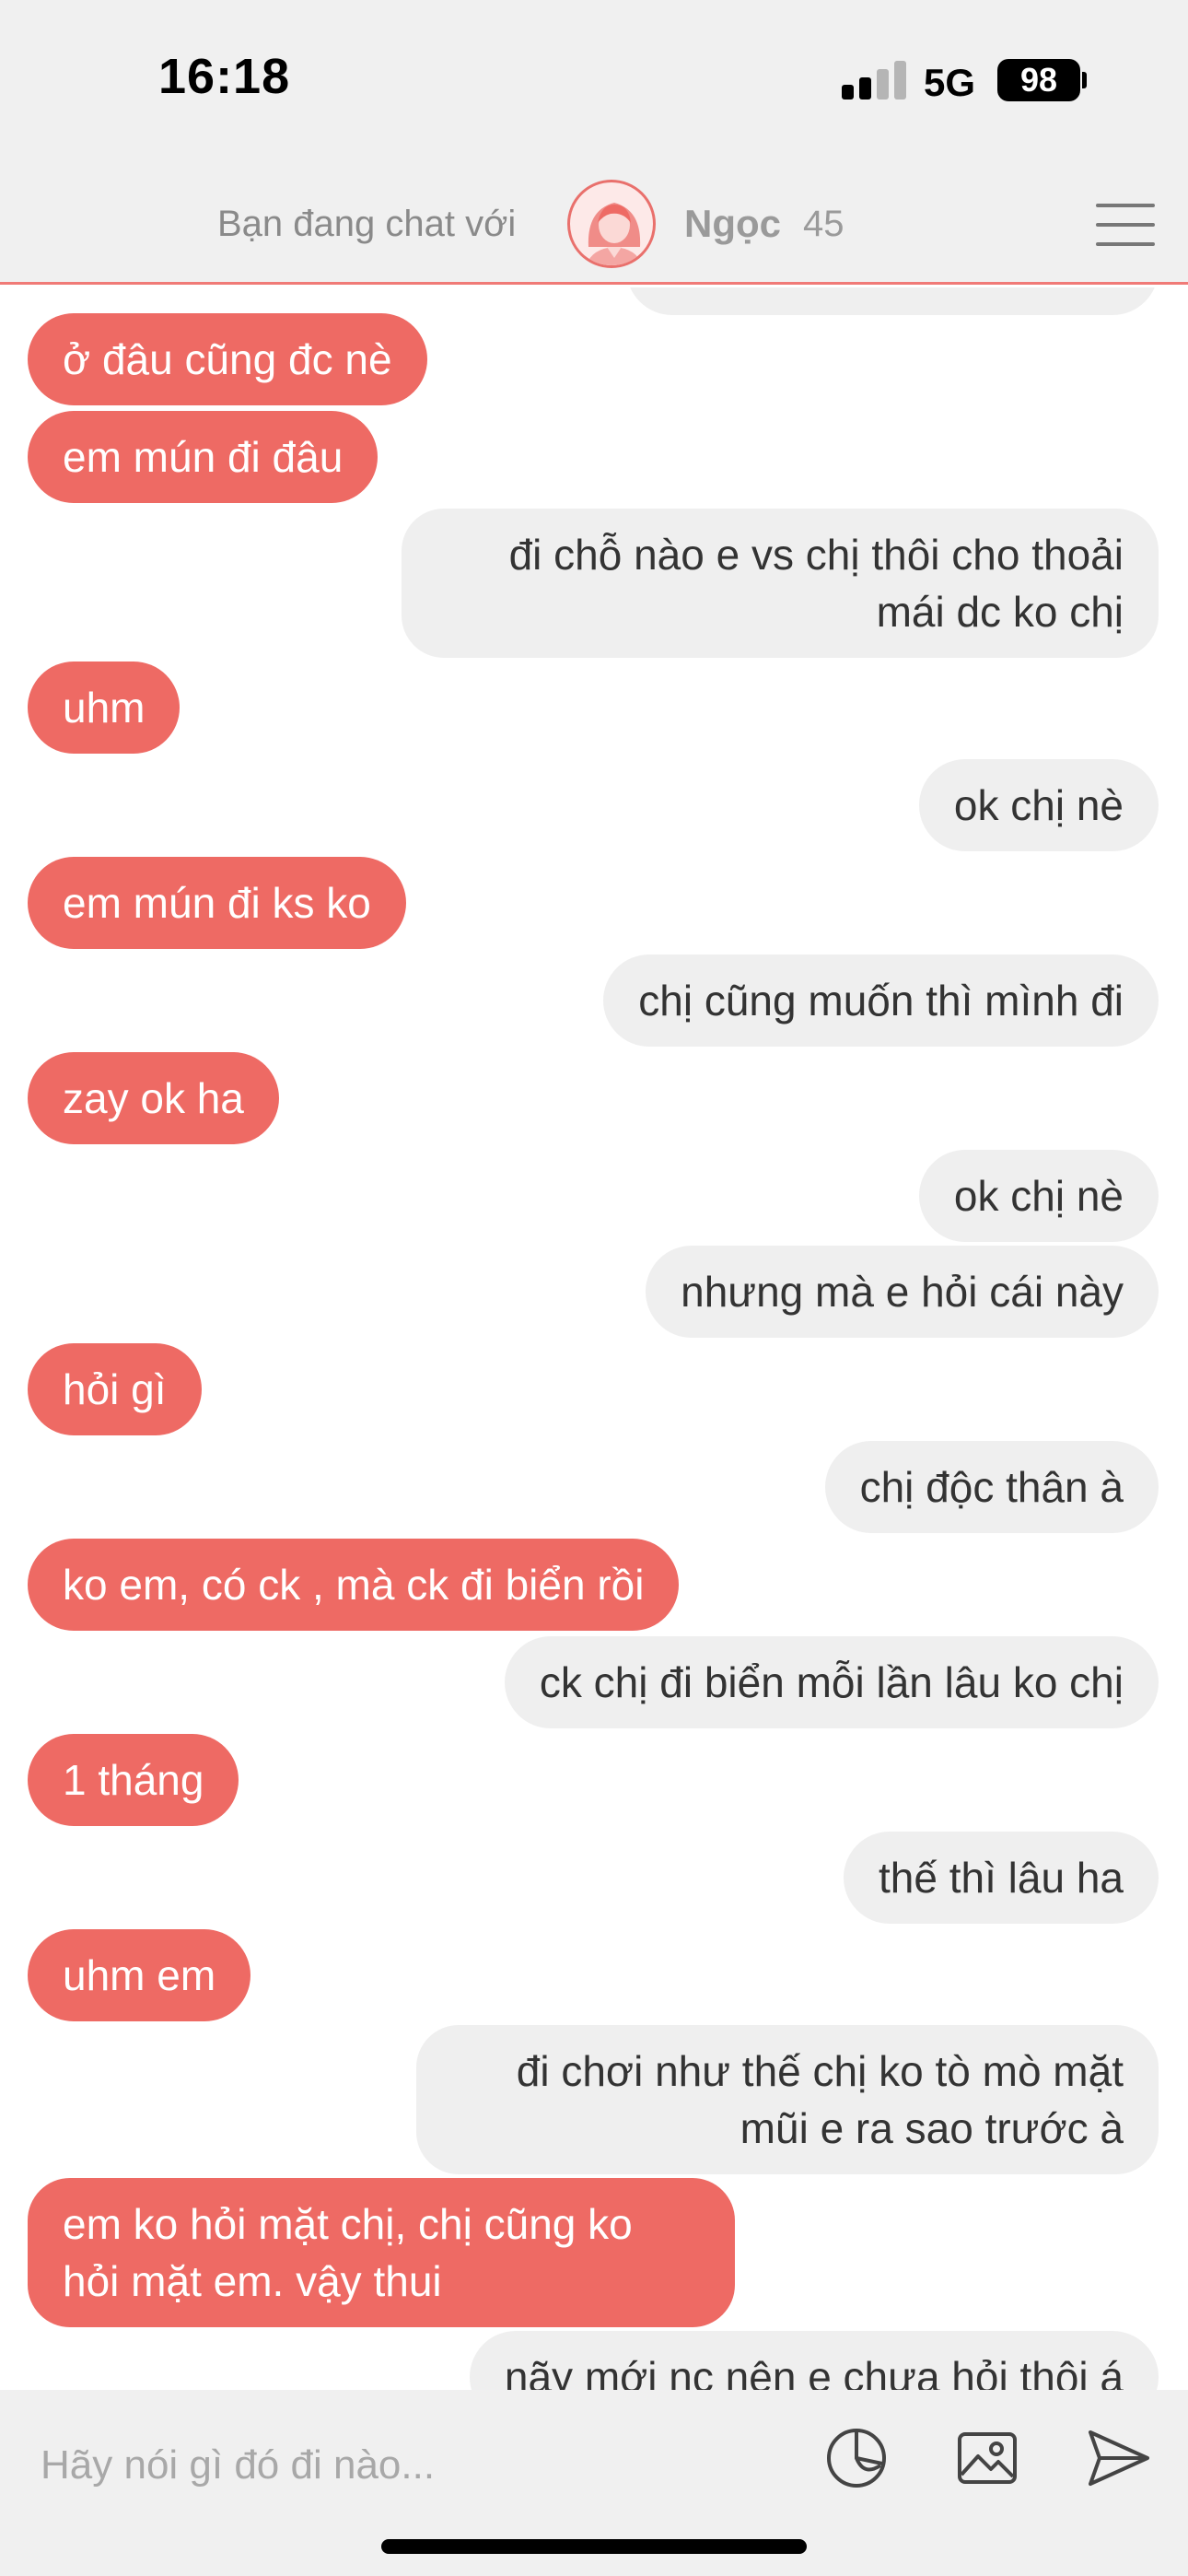  I want to click on send-icon, so click(1118, 2458).